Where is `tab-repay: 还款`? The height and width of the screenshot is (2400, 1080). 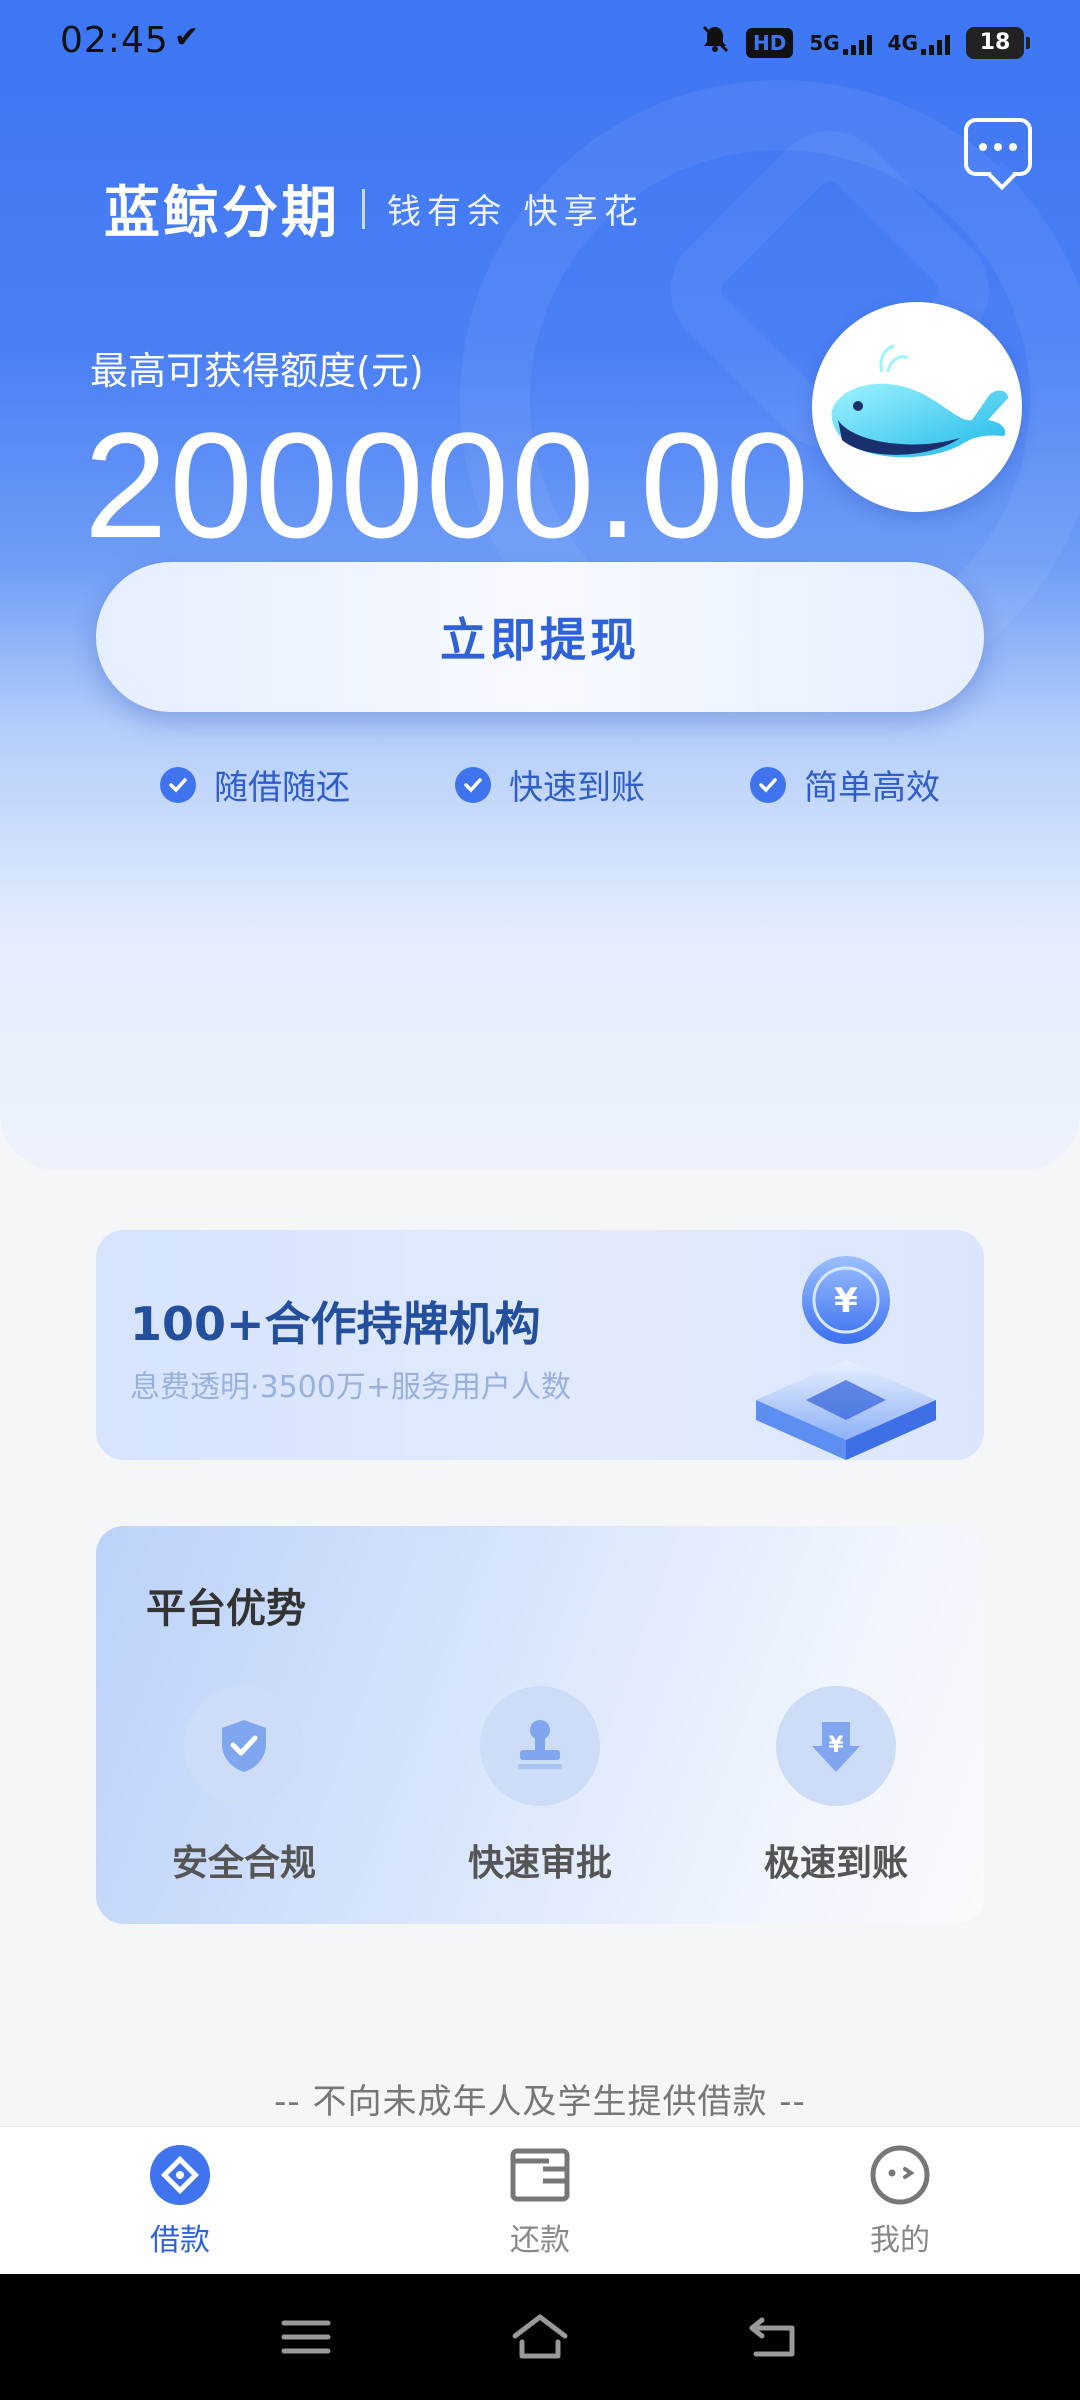 tab-repay: 还款 is located at coordinates (540, 2200).